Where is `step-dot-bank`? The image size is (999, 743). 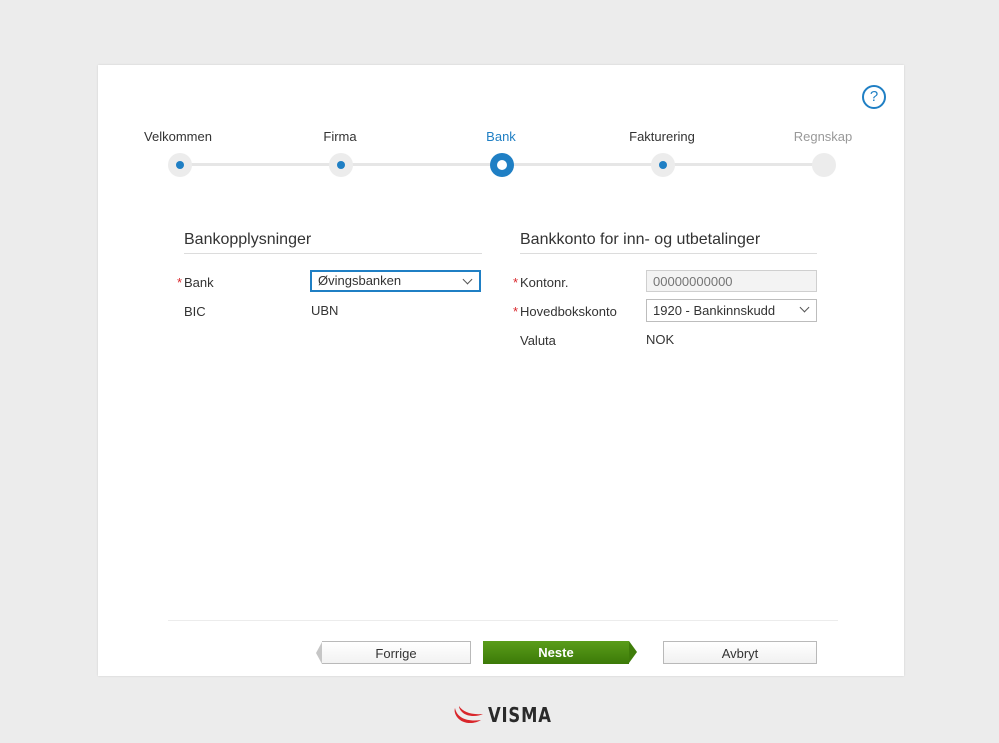 step-dot-bank is located at coordinates (502, 165).